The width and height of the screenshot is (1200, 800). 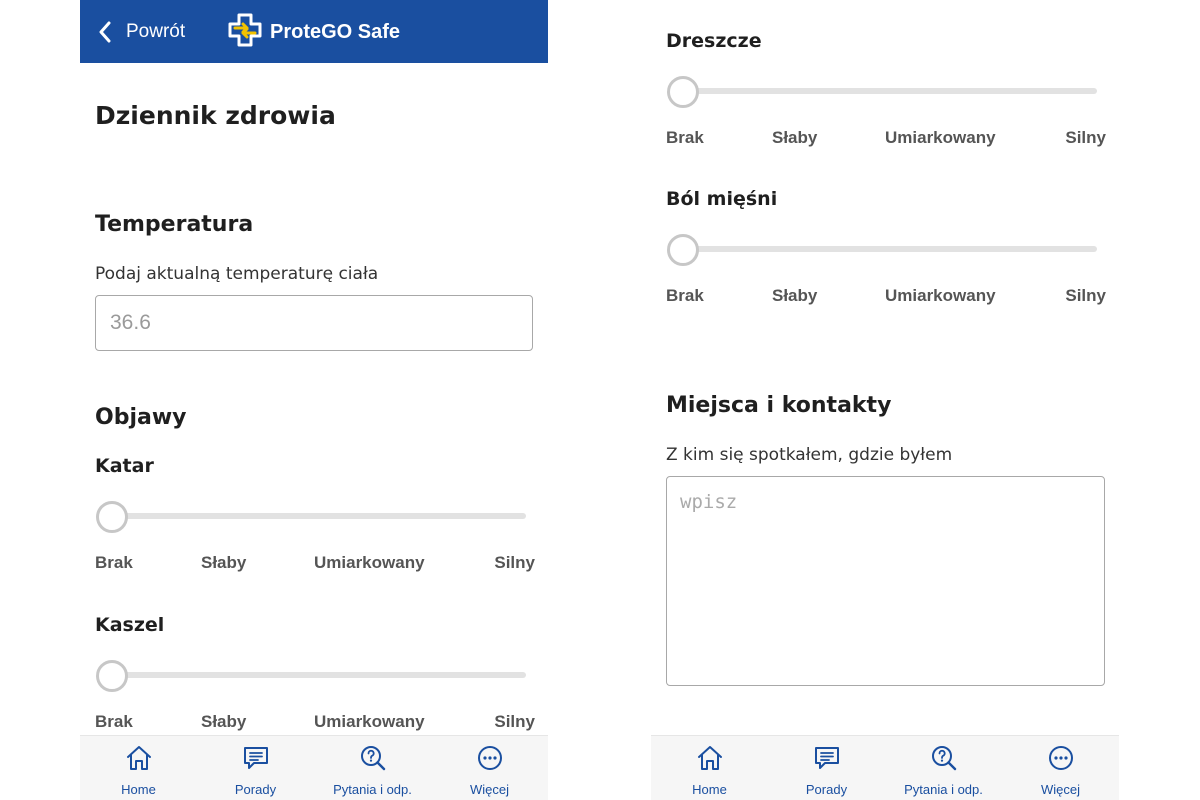 What do you see at coordinates (335, 31) in the screenshot?
I see `logo-text: ProteGO Safe` at bounding box center [335, 31].